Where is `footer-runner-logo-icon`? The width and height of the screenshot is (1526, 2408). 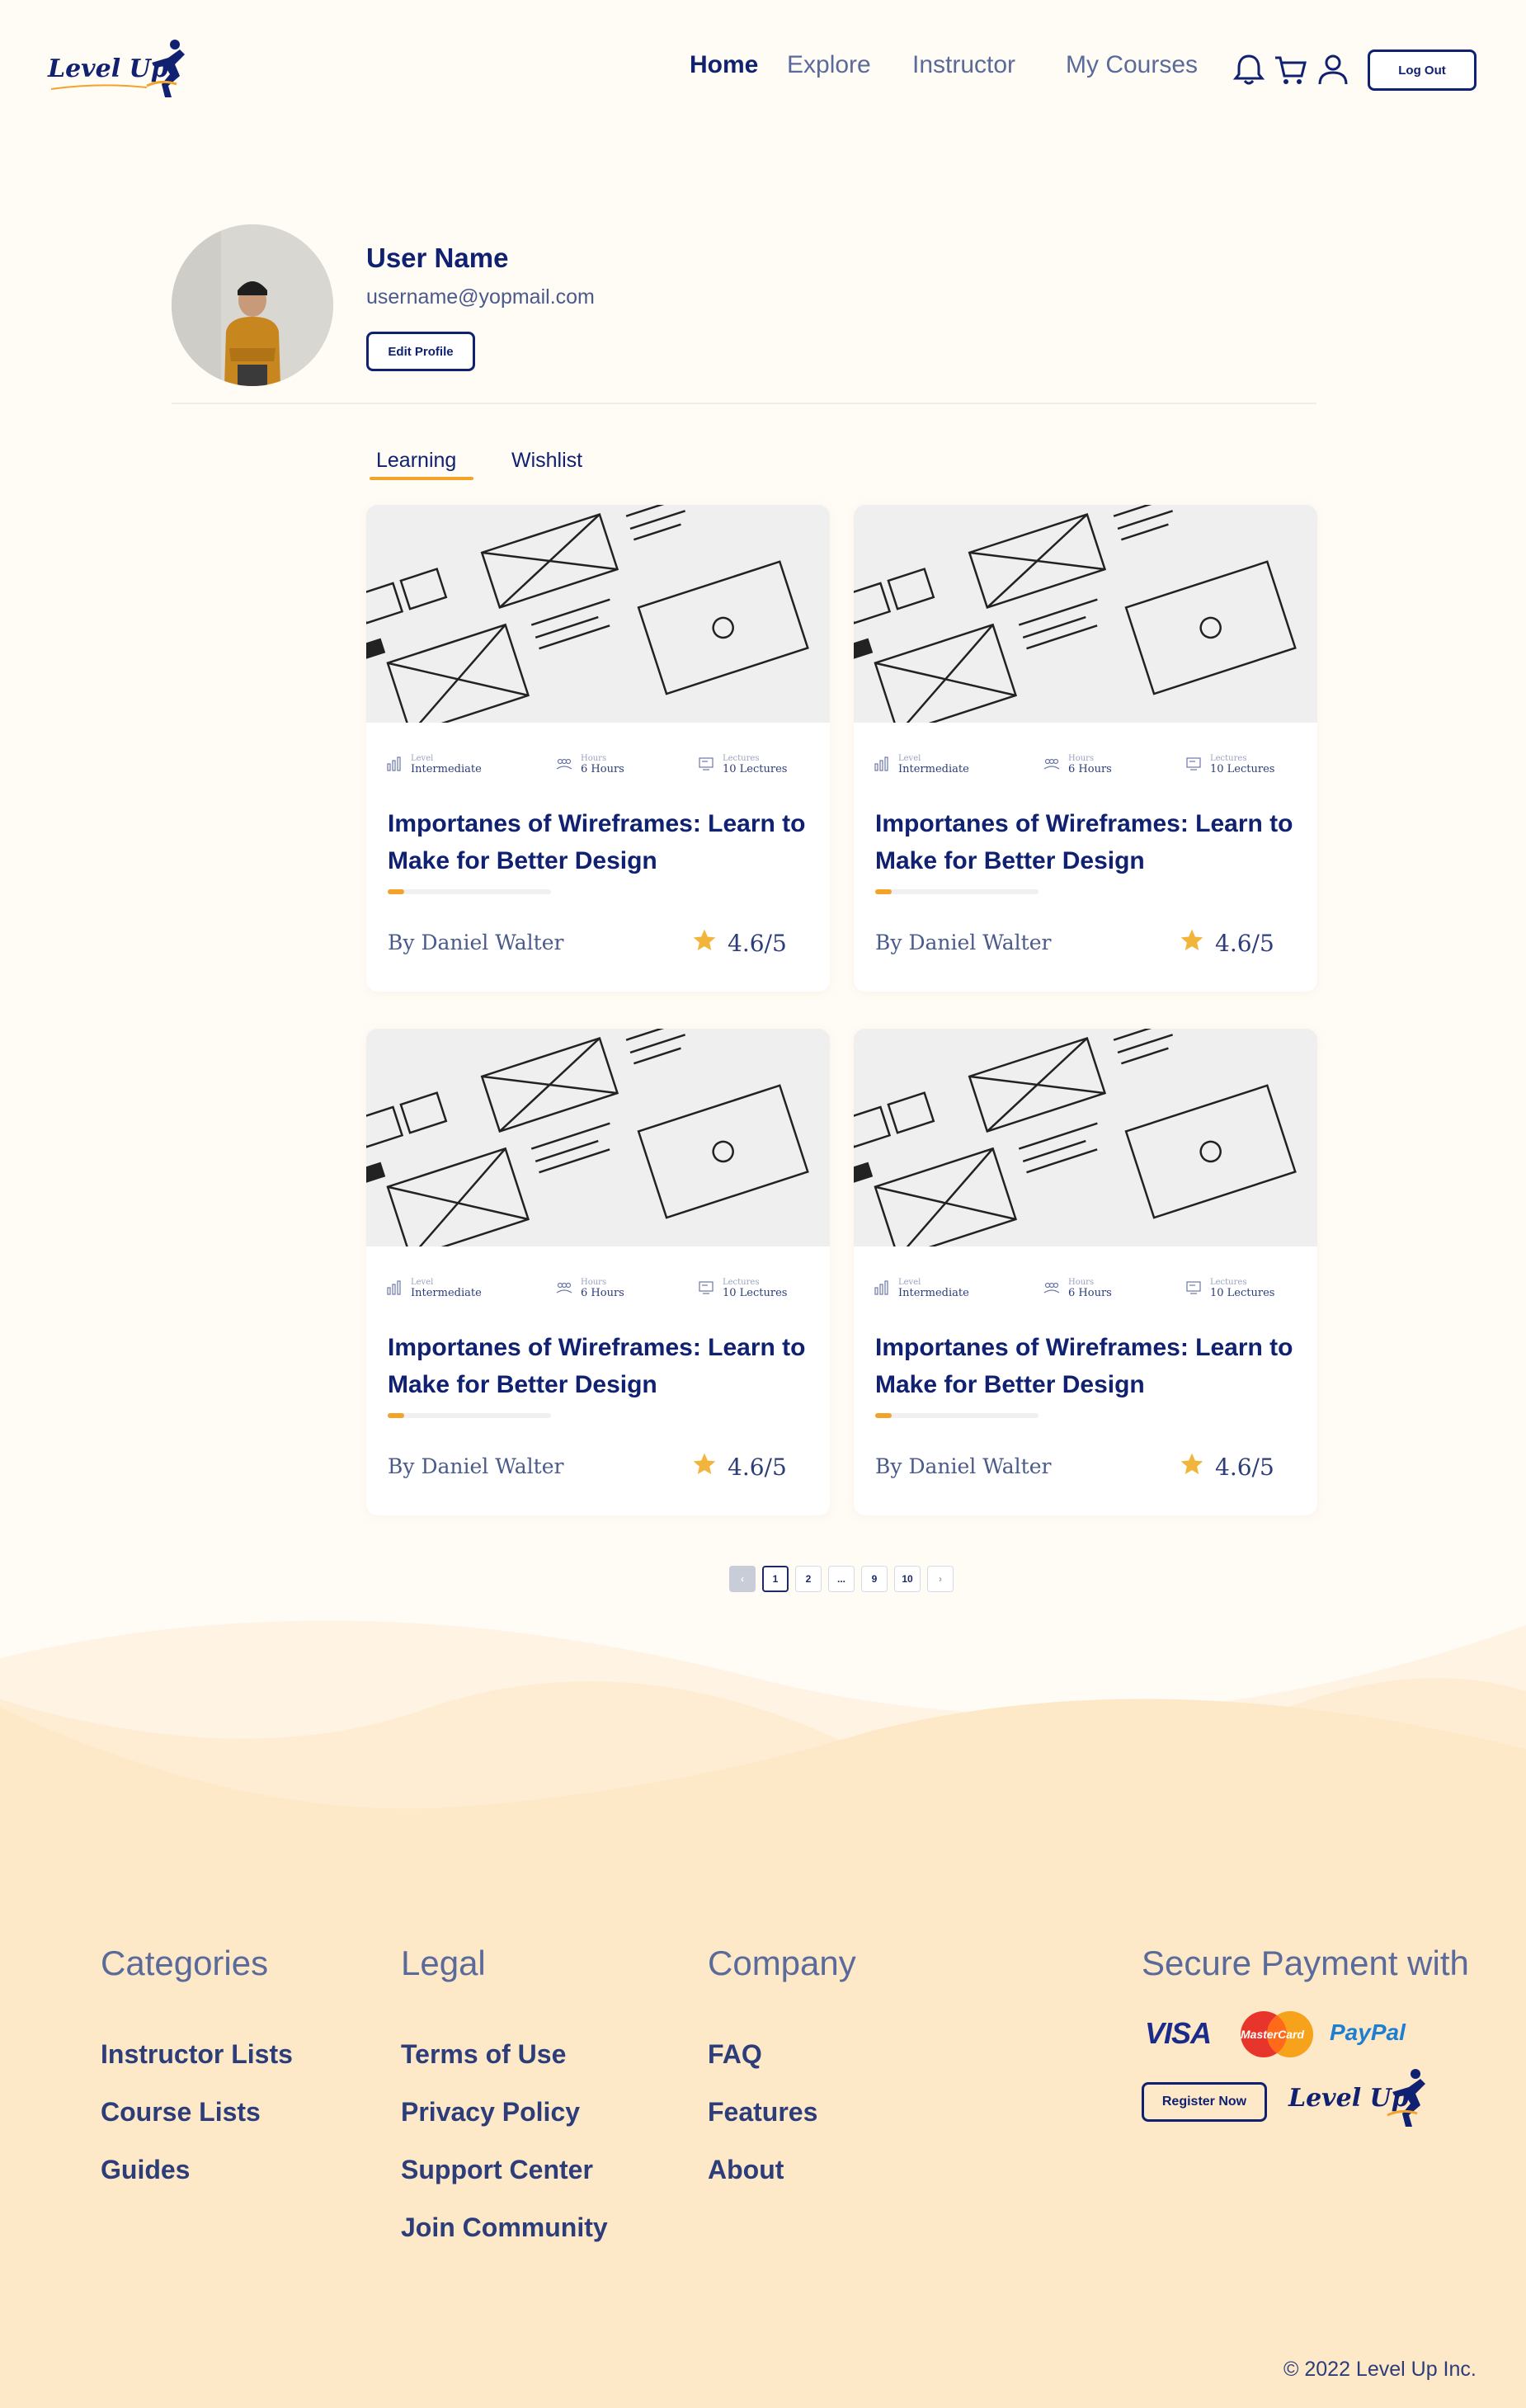 footer-runner-logo-icon is located at coordinates (1406, 2098).